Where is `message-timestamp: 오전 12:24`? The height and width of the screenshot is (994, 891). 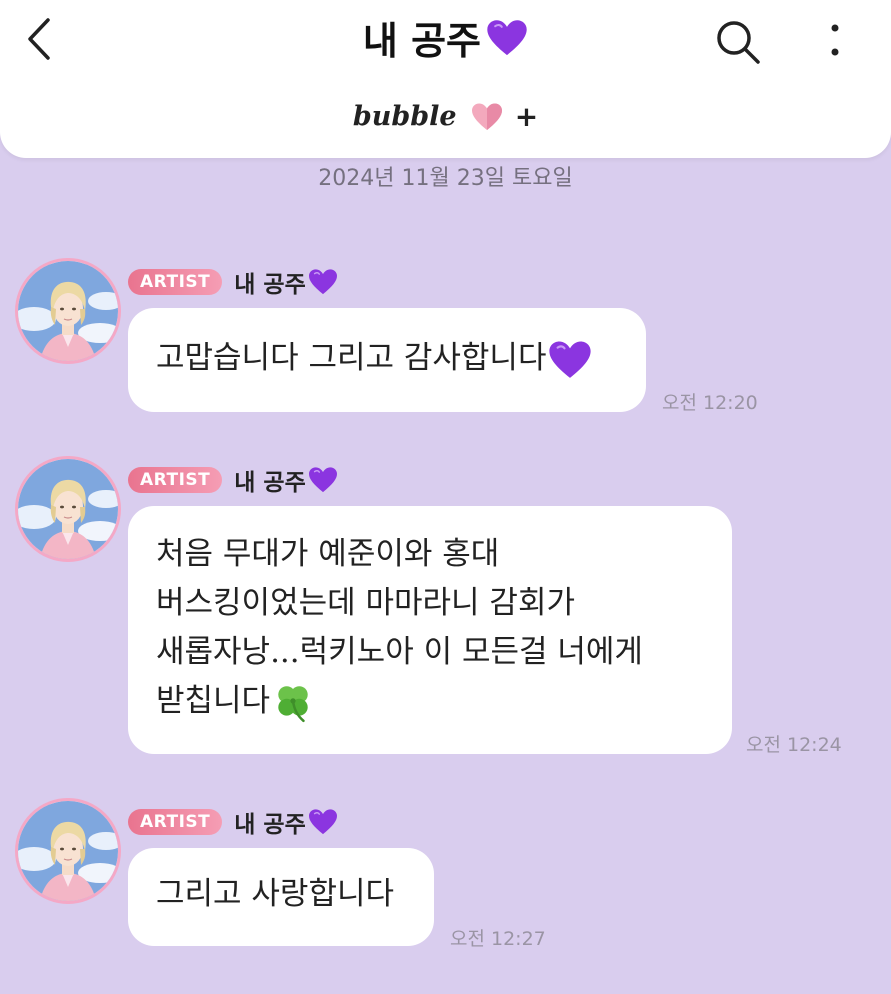 message-timestamp: 오전 12:24 is located at coordinates (794, 745).